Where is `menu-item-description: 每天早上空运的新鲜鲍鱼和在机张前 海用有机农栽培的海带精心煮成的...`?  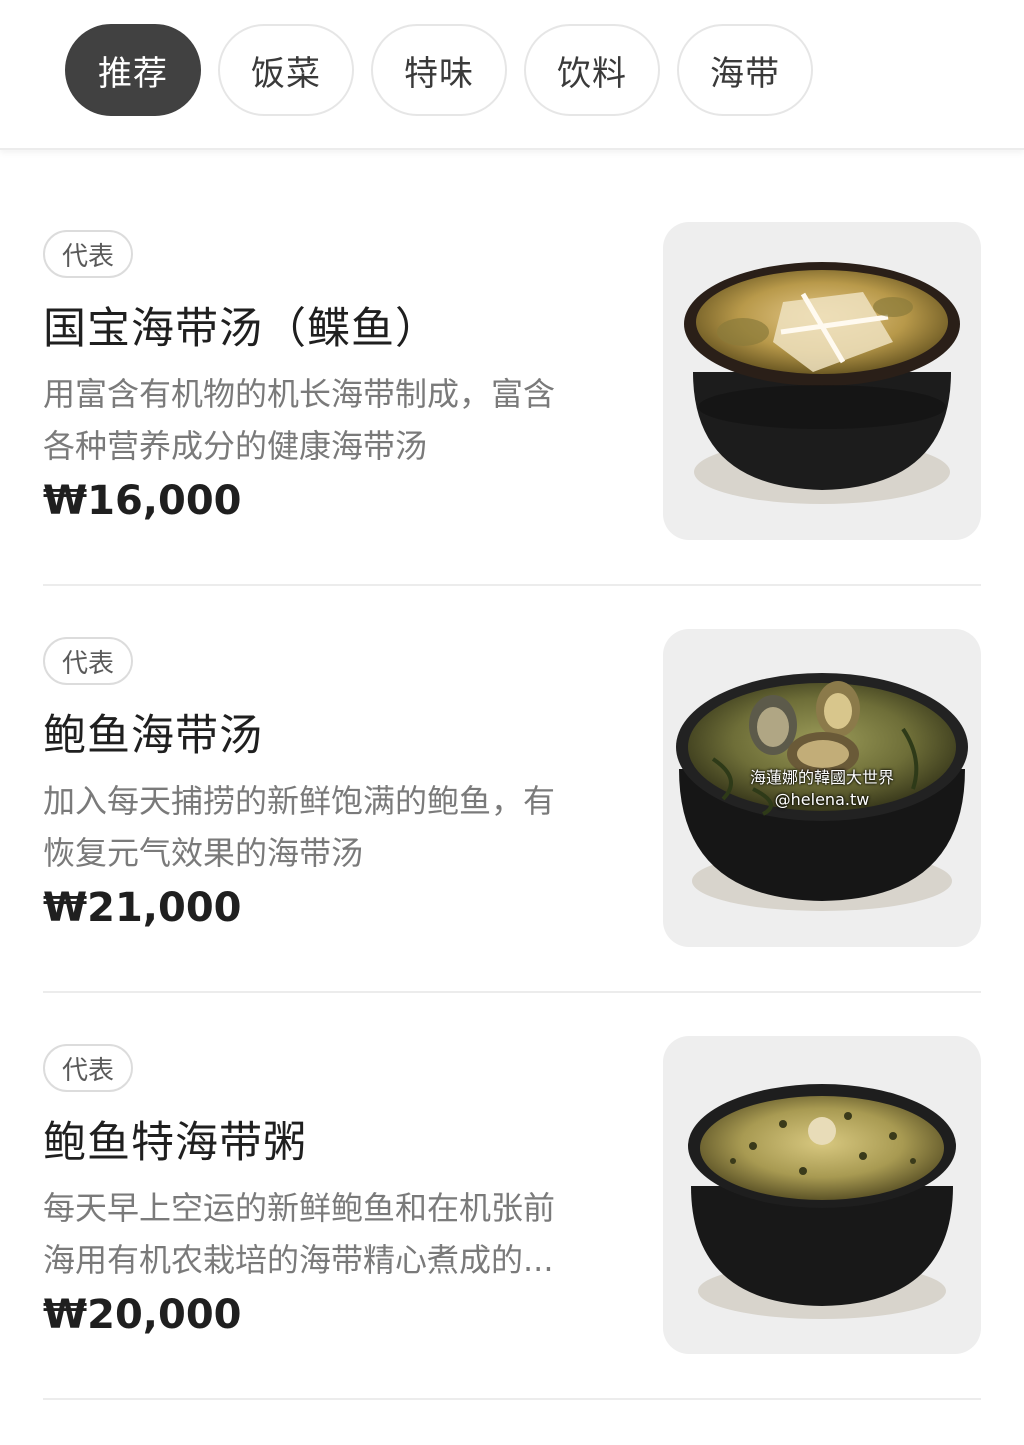
menu-item-description: 每天早上空运的新鲜鲍鱼和在机张前 海用有机农栽培的海带精心煮成的... is located at coordinates (323, 1234).